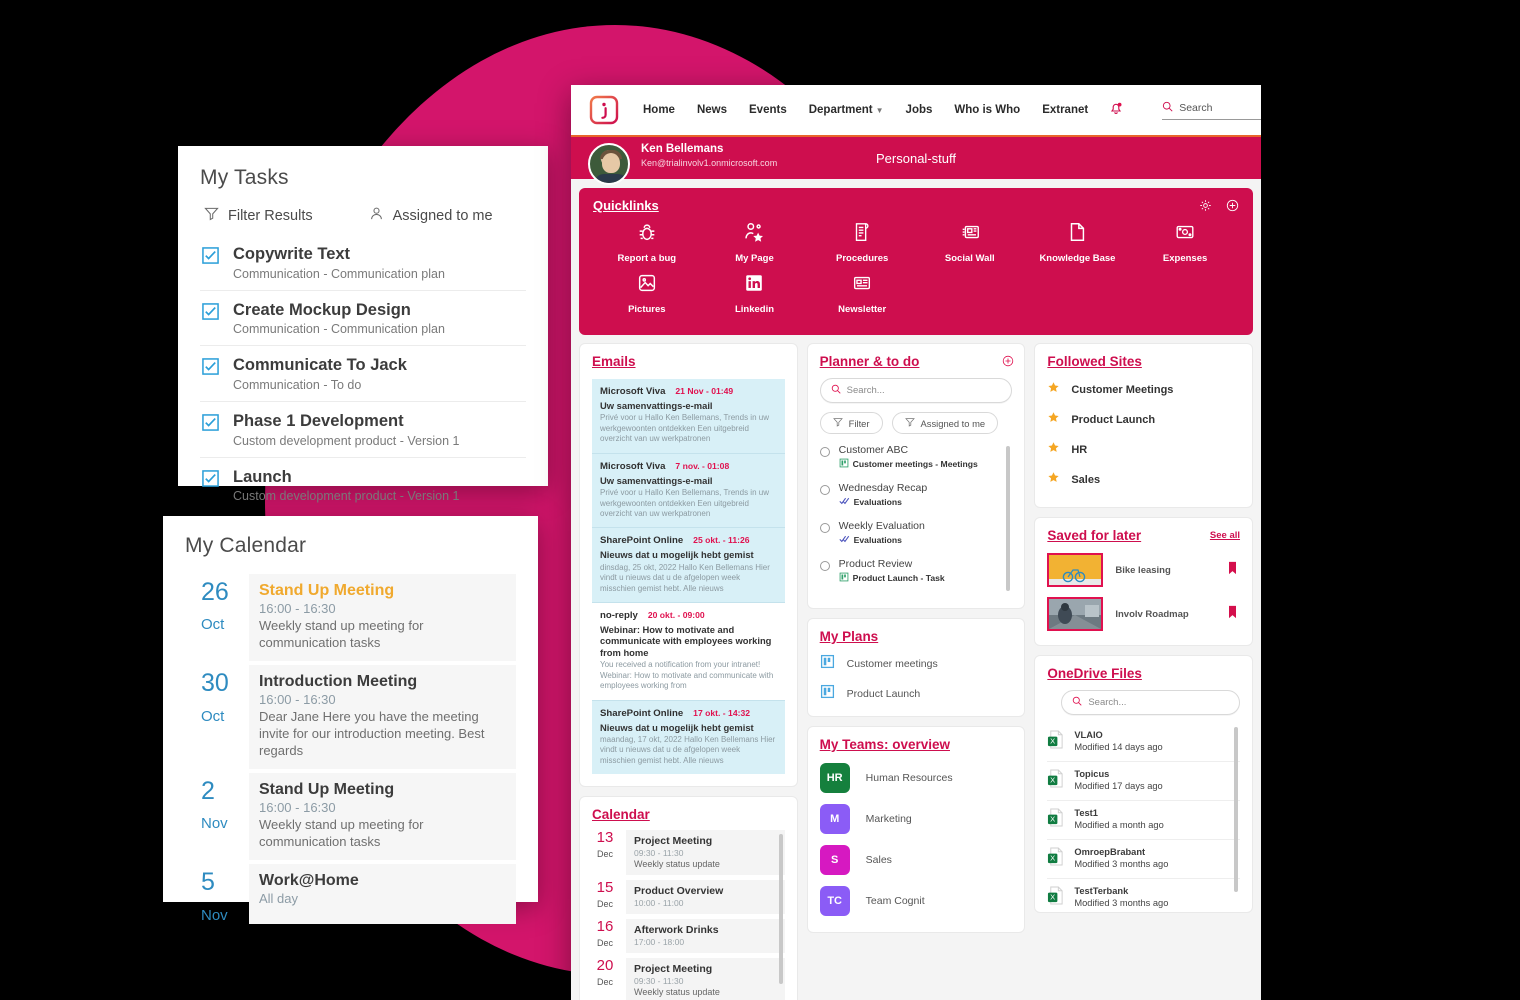 Image resolution: width=1520 pixels, height=1000 pixels. What do you see at coordinates (1185, 242) in the screenshot?
I see `quicklink-expenses: Expenses` at bounding box center [1185, 242].